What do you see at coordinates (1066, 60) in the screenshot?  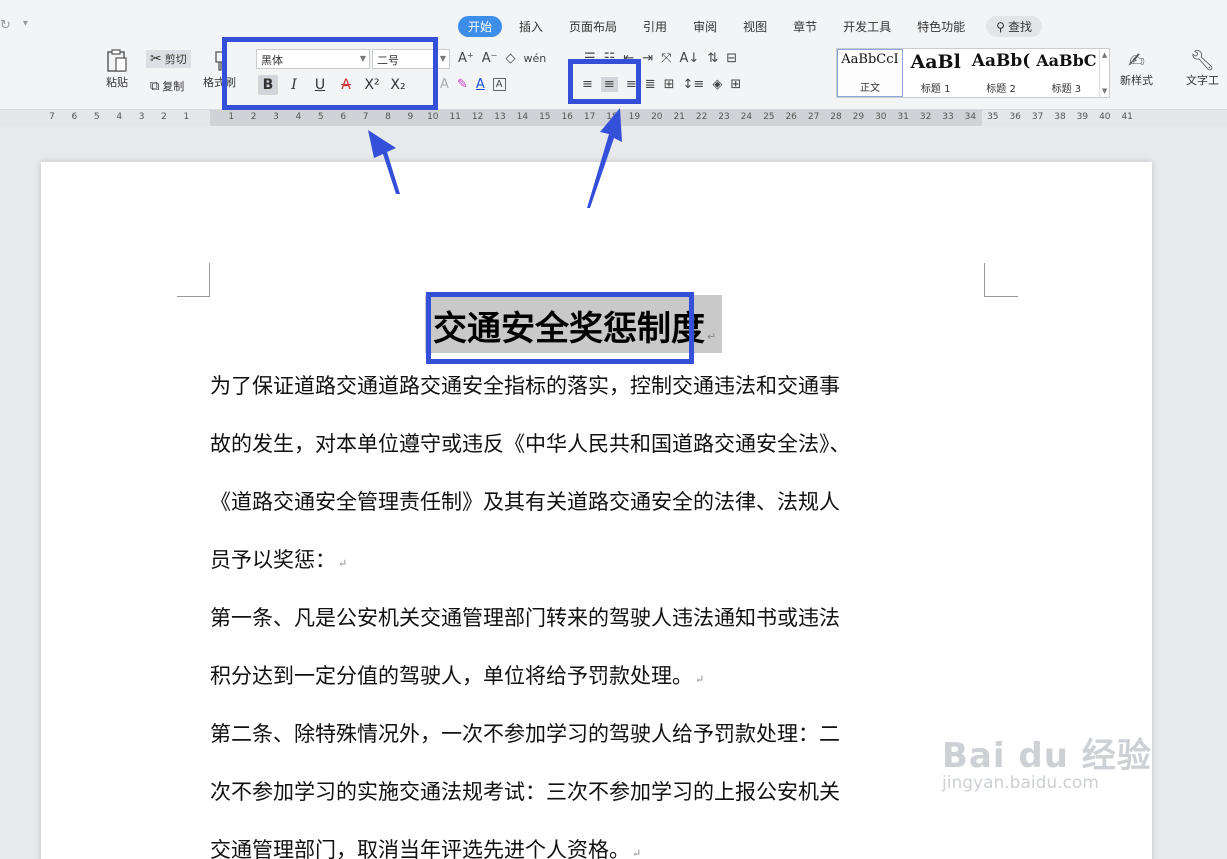 I see `style-sample: AaBbC` at bounding box center [1066, 60].